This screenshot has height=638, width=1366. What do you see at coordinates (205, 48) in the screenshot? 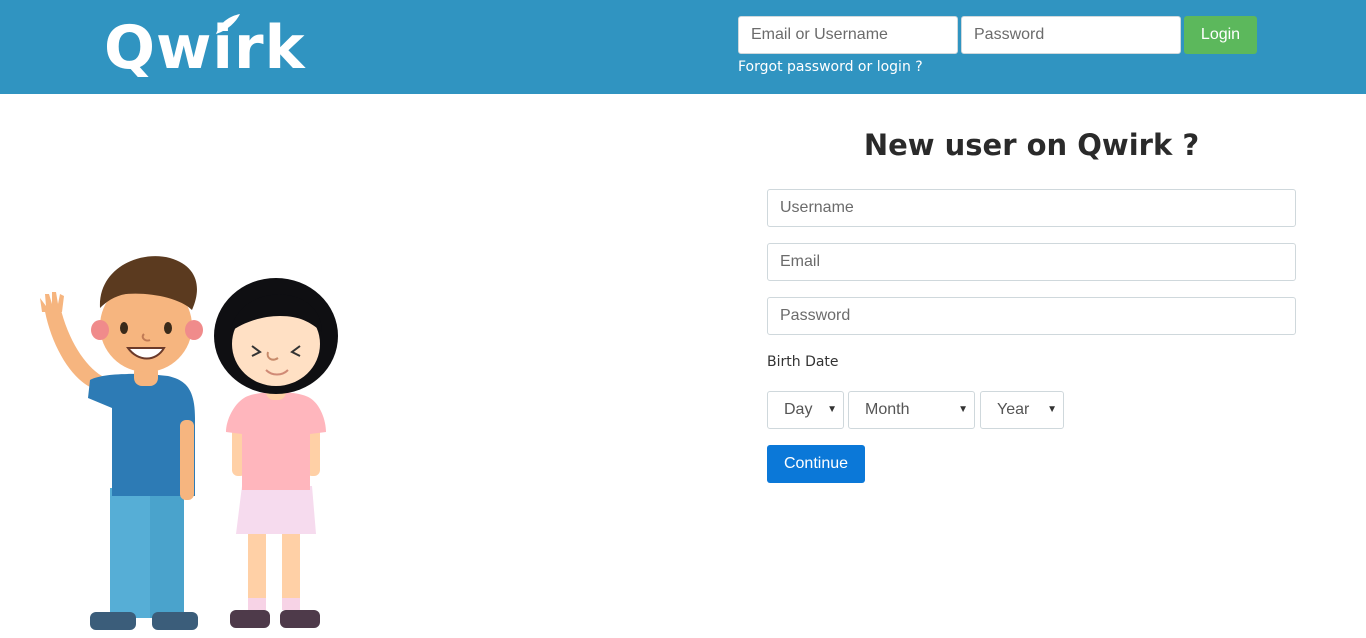
I see `logo-text: Qwirk` at bounding box center [205, 48].